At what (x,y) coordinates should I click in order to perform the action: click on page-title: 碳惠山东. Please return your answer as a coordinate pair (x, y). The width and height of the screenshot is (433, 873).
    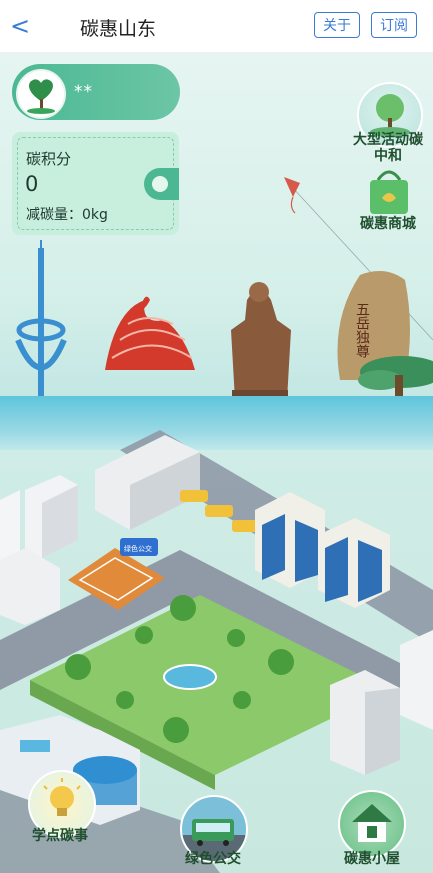
    Looking at the image, I should click on (118, 29).